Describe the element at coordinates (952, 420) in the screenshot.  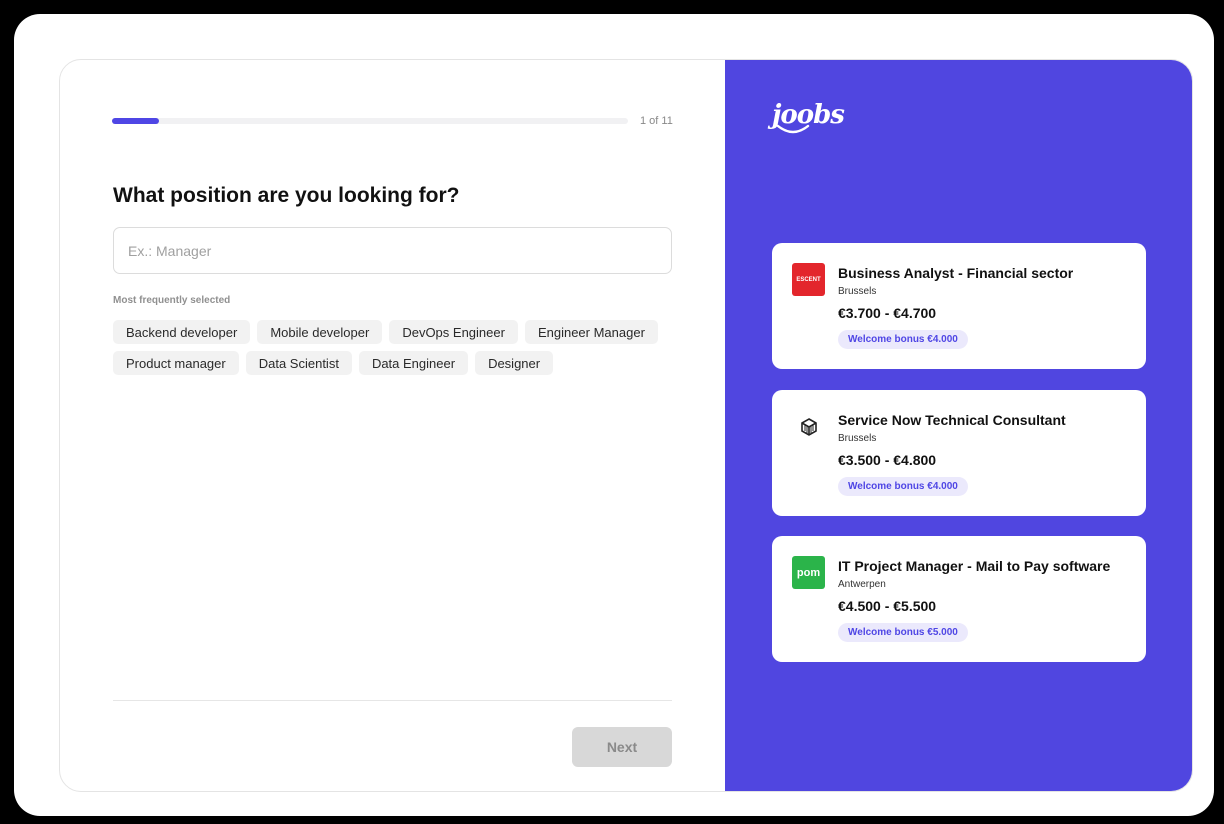
I see `job-title: Service Now Technical Consultant` at that location.